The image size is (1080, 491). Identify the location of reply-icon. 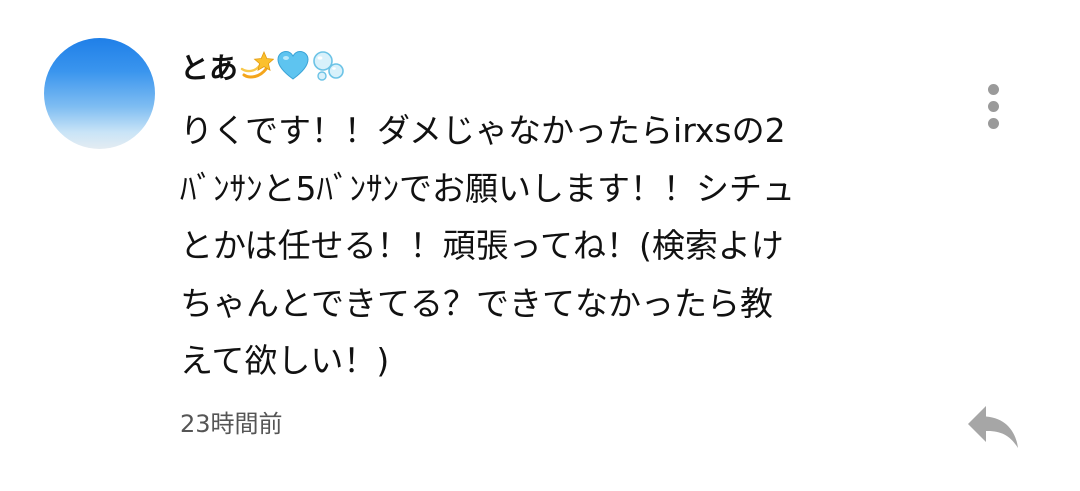
(993, 427).